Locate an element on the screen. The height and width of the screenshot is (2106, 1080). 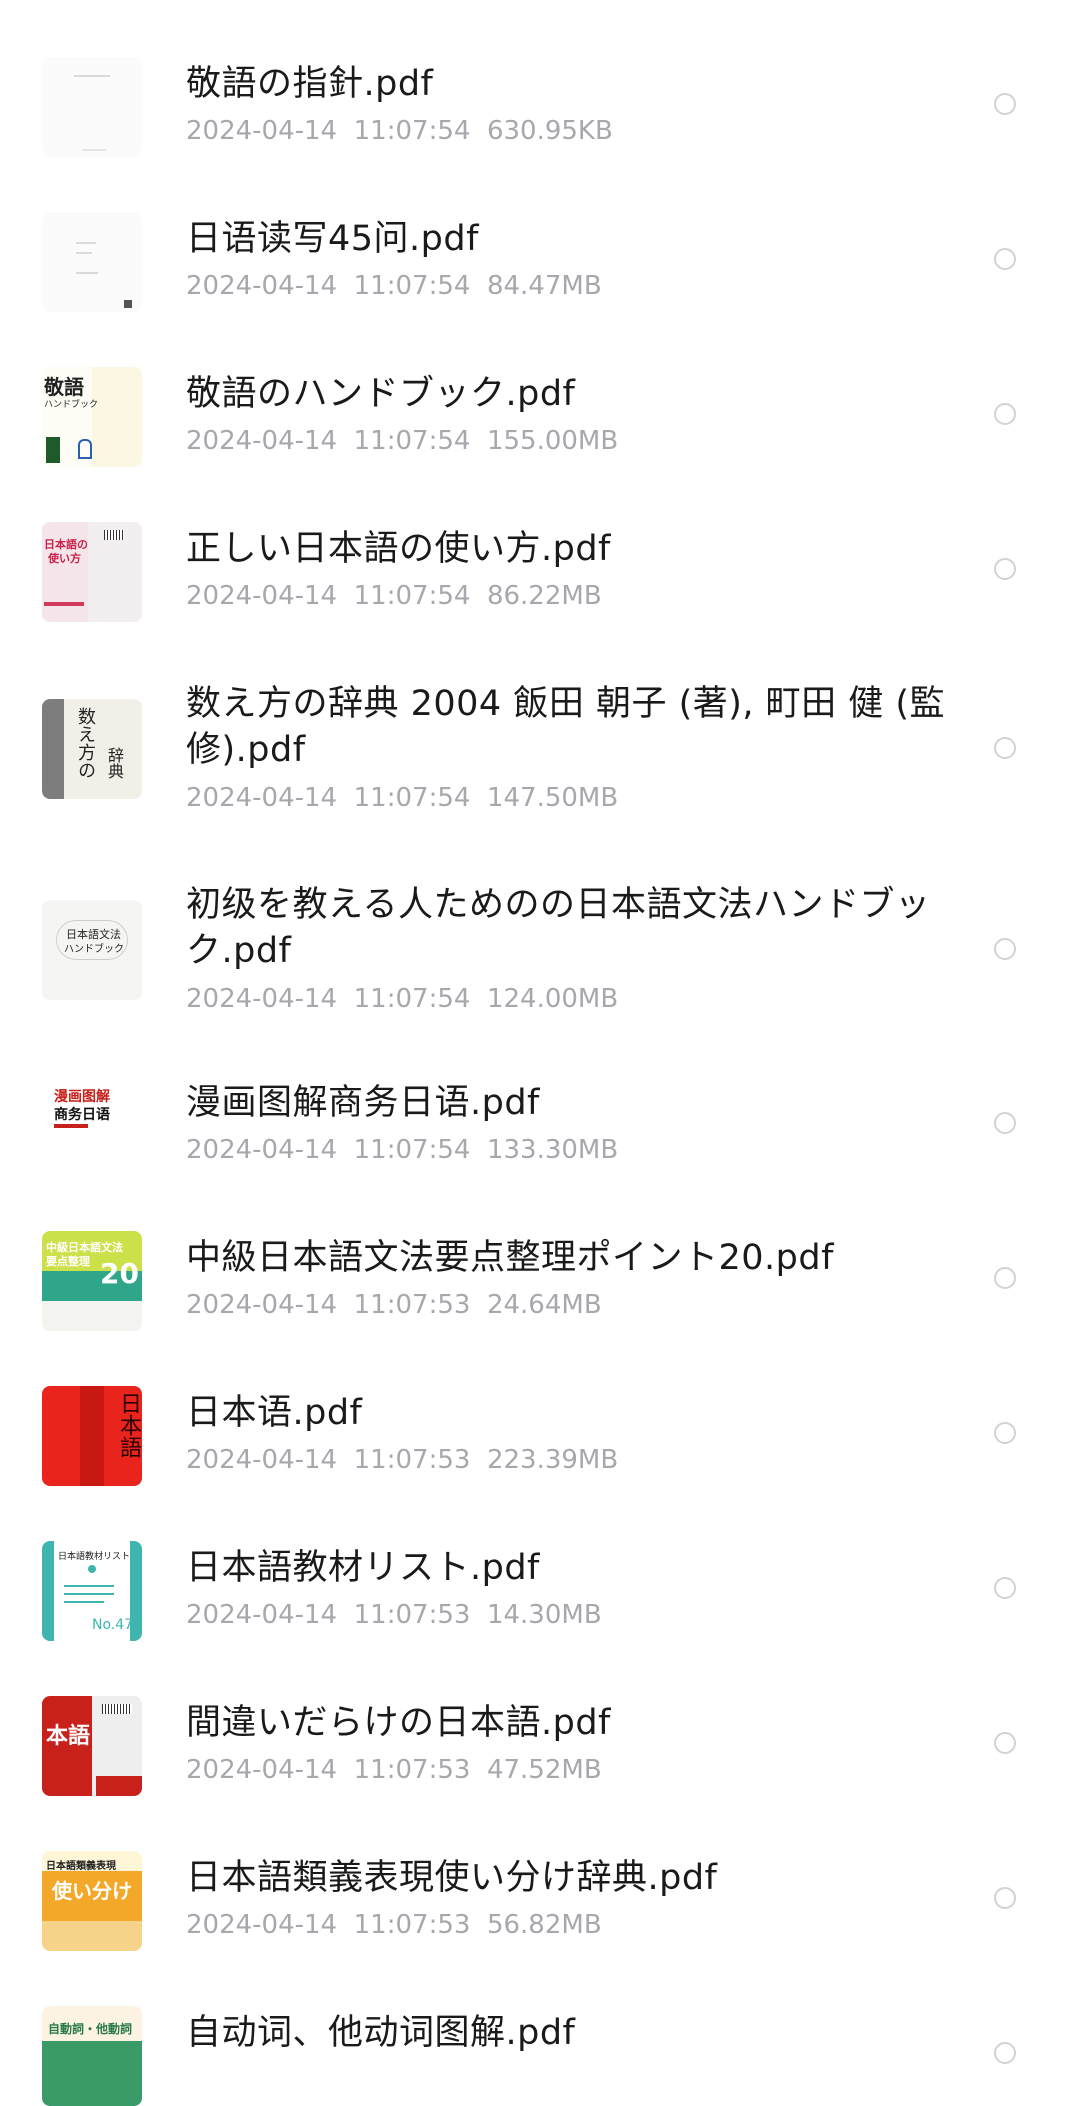
file-name: 数え方の辞典 2004 飯田 朝子 (著), 町田 健 (監修).pdf is located at coordinates (566, 727).